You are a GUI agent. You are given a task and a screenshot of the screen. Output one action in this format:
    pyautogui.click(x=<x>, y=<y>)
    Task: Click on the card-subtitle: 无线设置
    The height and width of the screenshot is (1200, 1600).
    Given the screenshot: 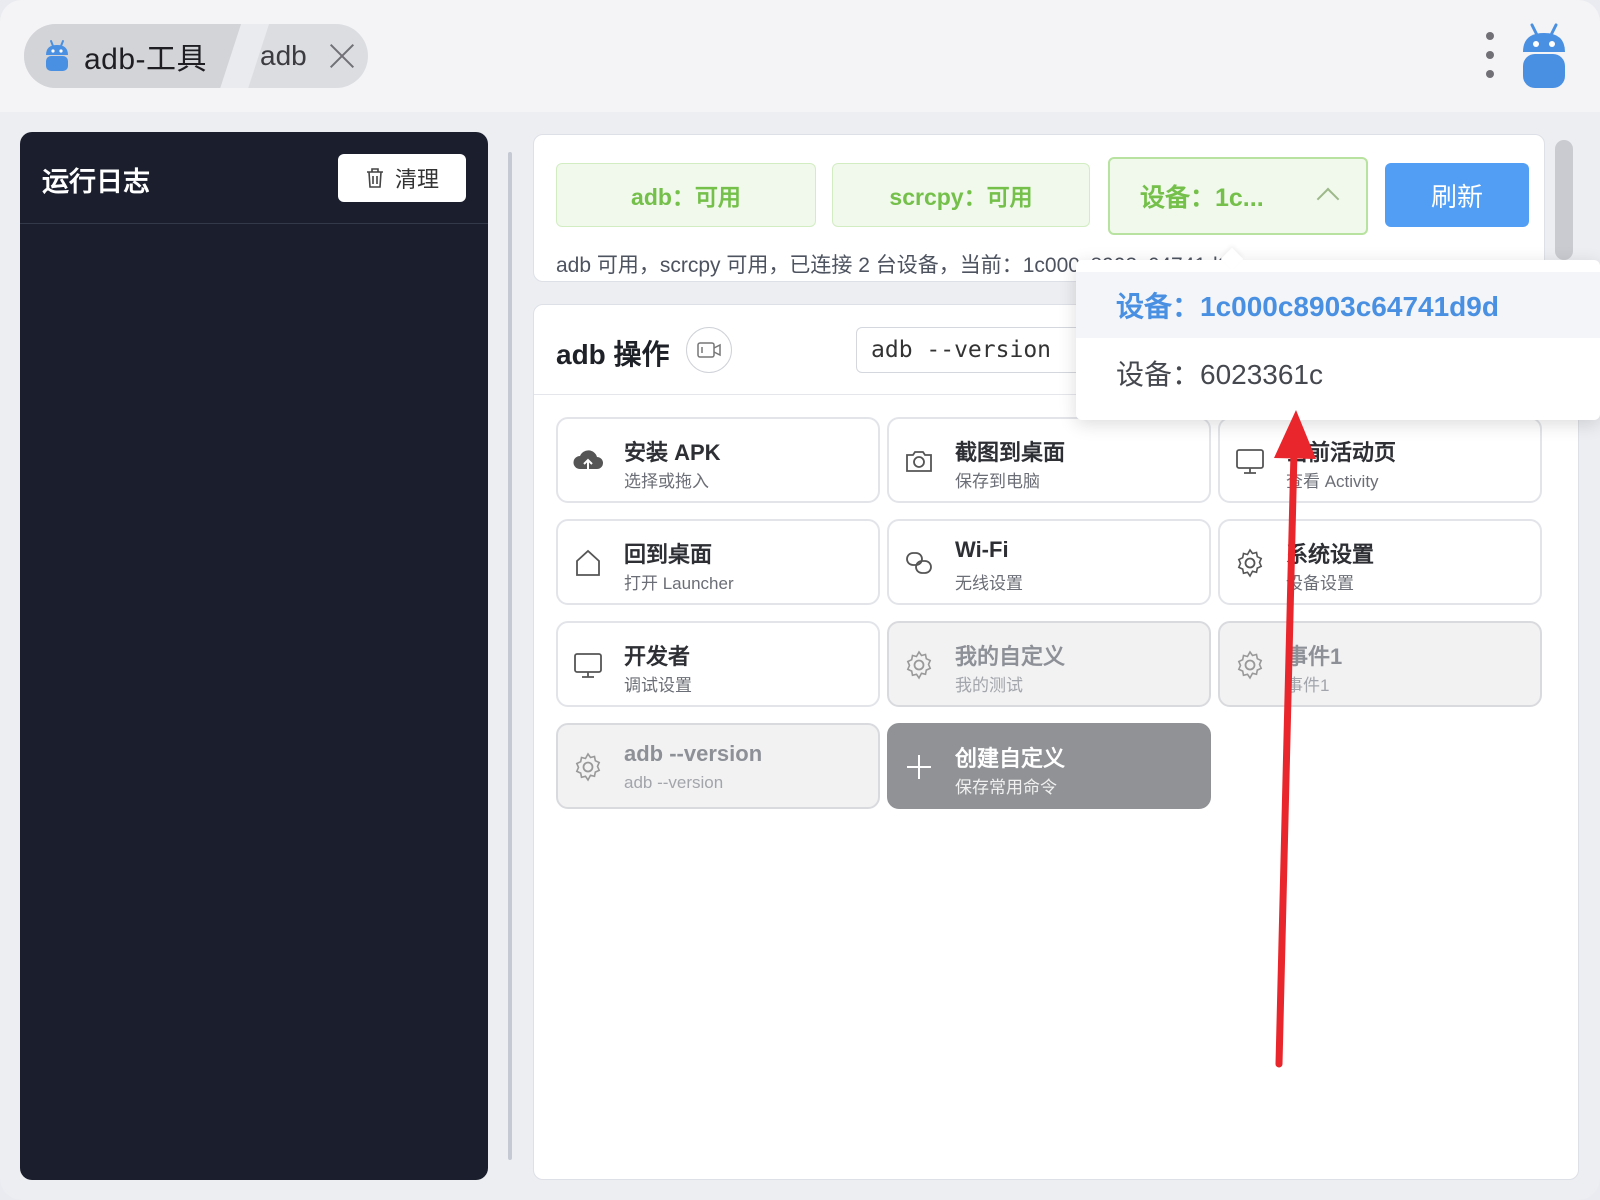 What is the action you would take?
    pyautogui.click(x=989, y=583)
    